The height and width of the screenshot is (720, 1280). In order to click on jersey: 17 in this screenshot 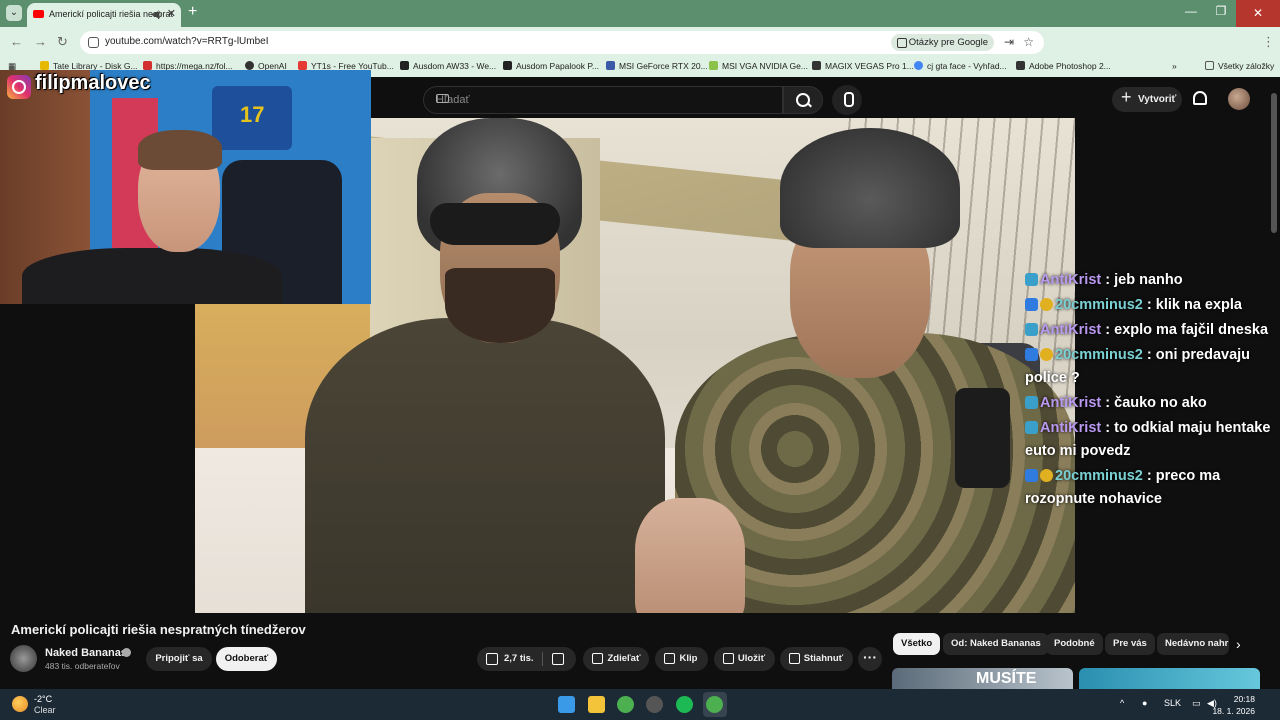, I will do `click(252, 118)`.